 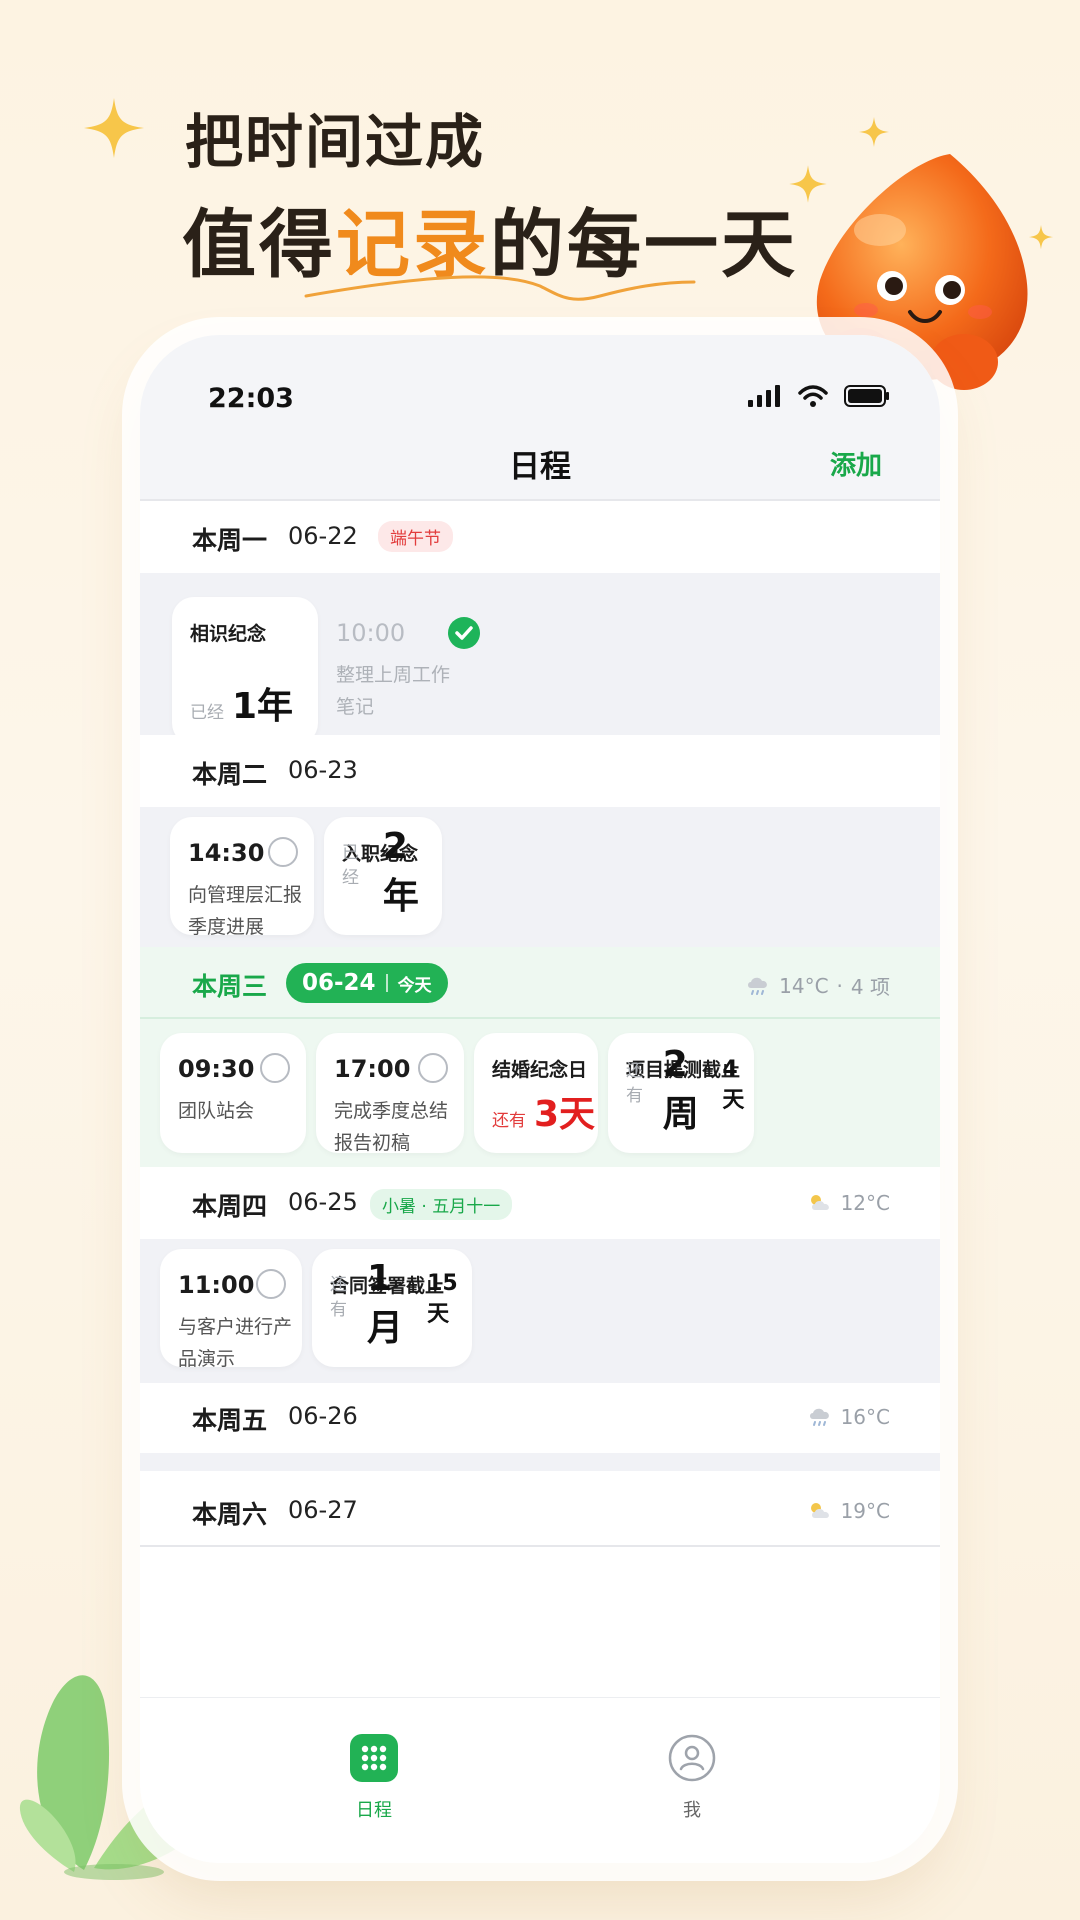 I want to click on solar-term-badge: 小暑 · 五月十一, so click(x=441, y=1204).